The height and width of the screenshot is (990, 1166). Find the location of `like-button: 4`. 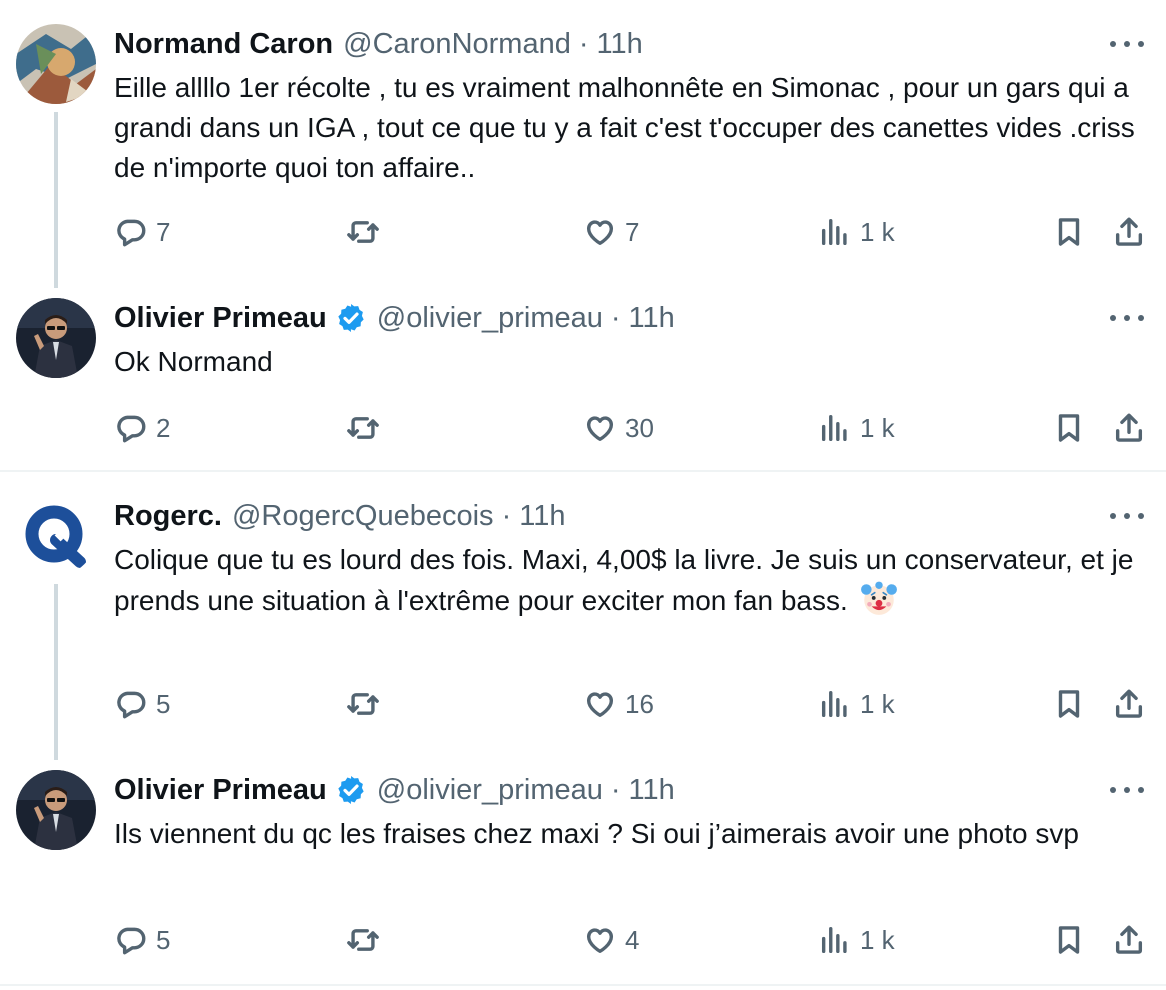

like-button: 4 is located at coordinates (611, 940).